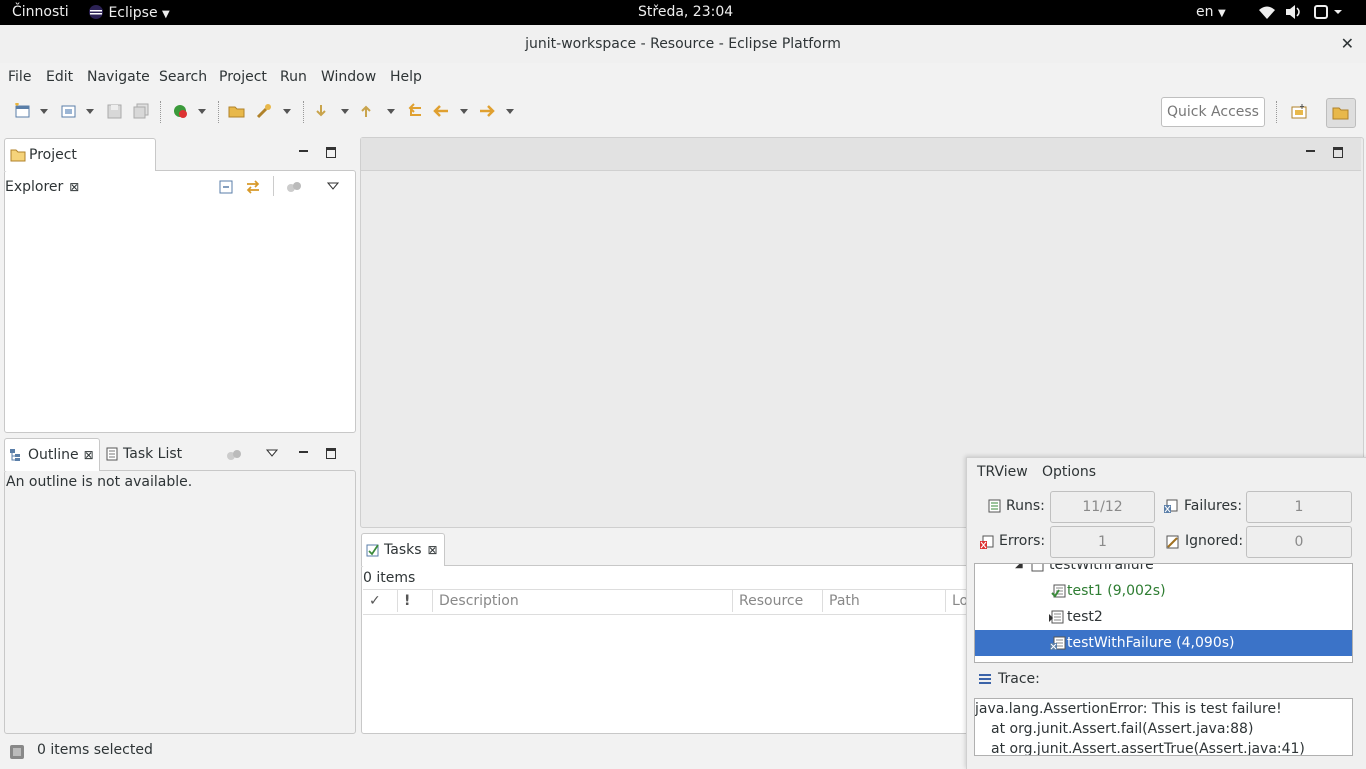 The width and height of the screenshot is (1366, 769). What do you see at coordinates (1019, 679) in the screenshot?
I see `trace-label: Trace:` at bounding box center [1019, 679].